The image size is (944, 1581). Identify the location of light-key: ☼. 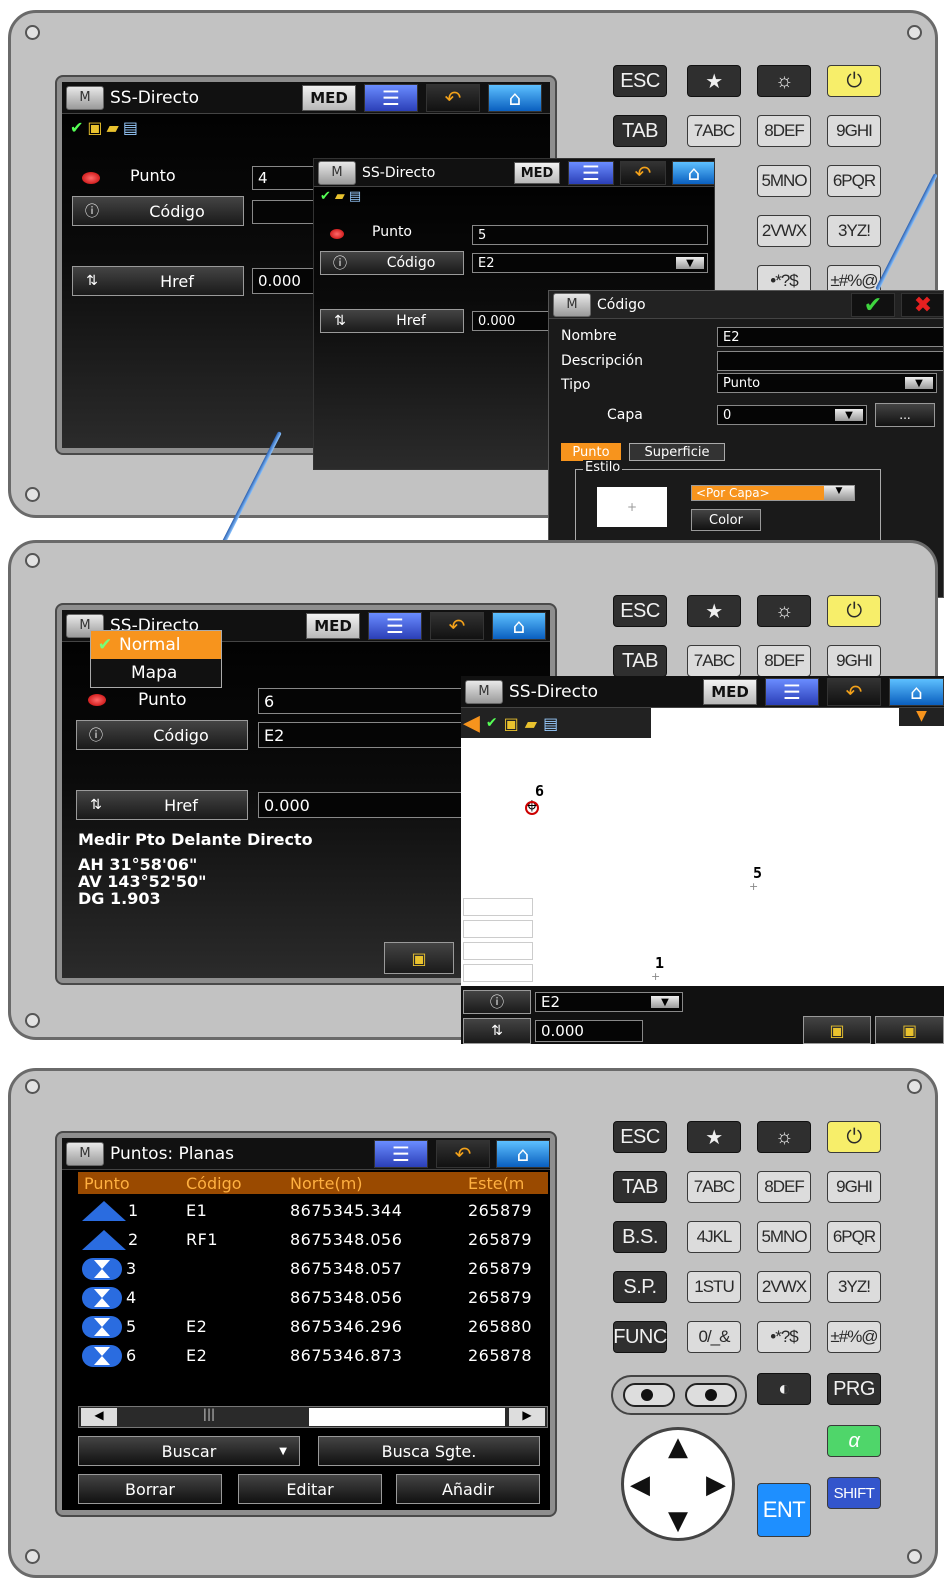
(784, 611).